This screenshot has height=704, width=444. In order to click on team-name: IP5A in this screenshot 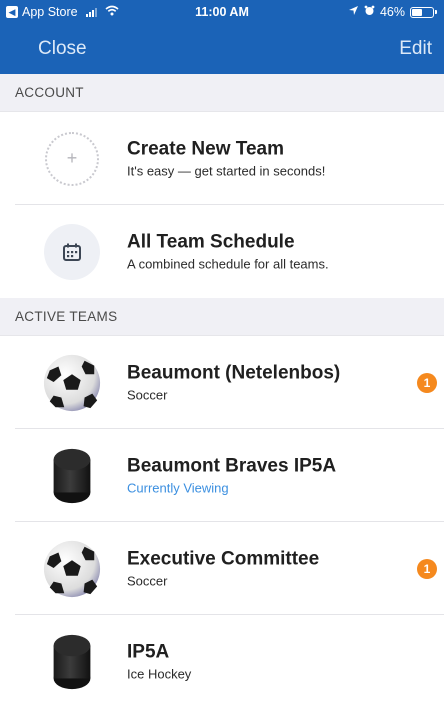, I will do `click(148, 651)`.